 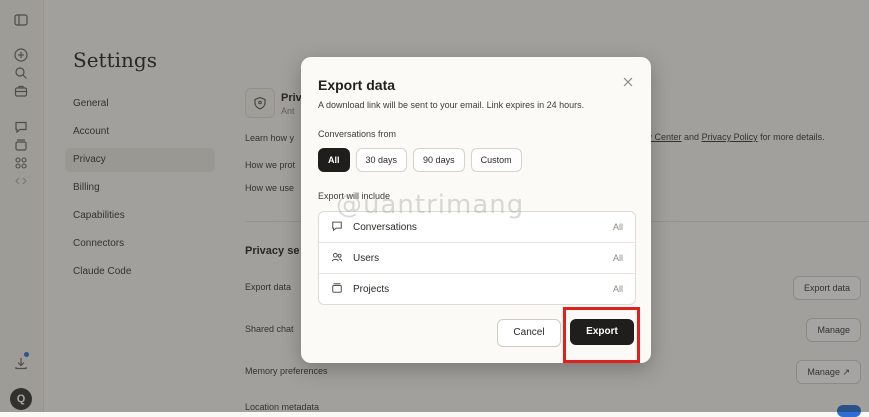 What do you see at coordinates (628, 82) in the screenshot?
I see `close-icon` at bounding box center [628, 82].